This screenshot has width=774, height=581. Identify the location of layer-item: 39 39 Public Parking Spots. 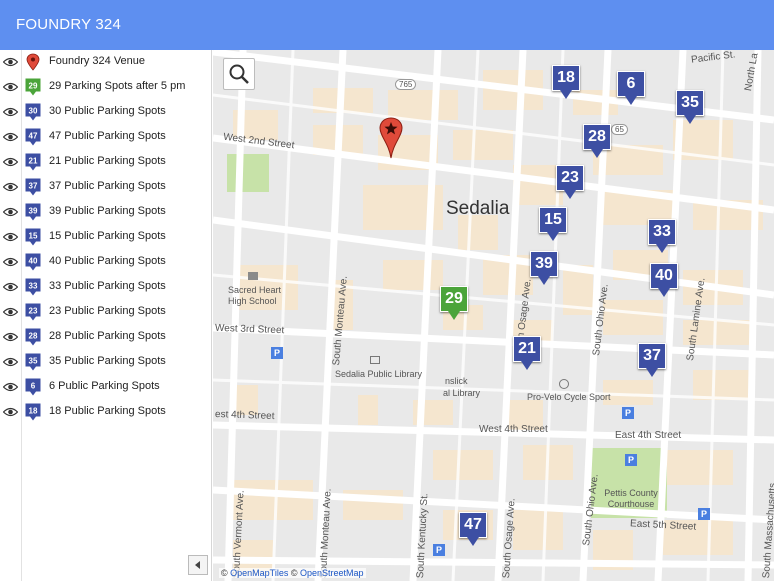
(106, 212).